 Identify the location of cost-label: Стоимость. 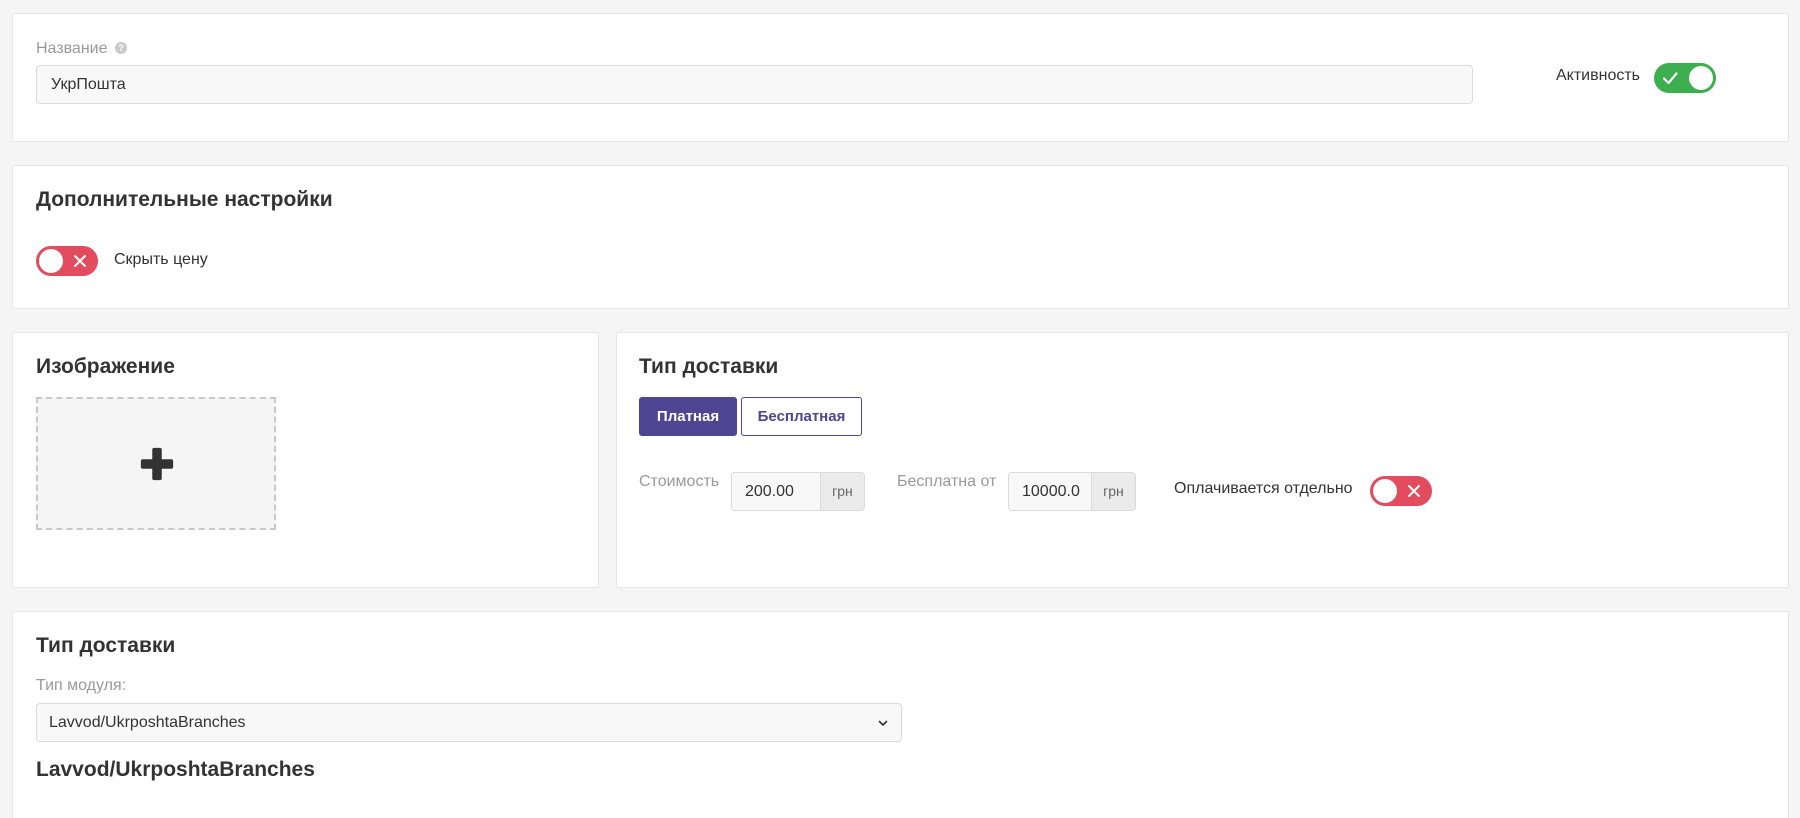
(679, 481).